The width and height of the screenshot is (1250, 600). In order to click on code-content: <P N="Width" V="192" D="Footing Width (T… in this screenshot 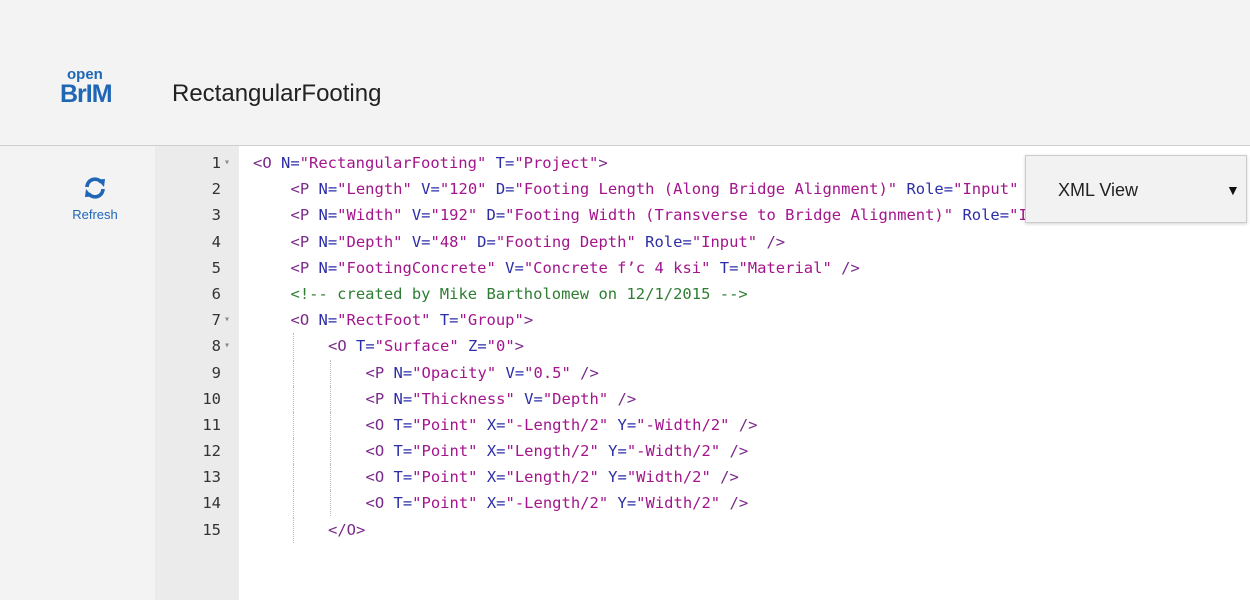, I will do `click(697, 215)`.